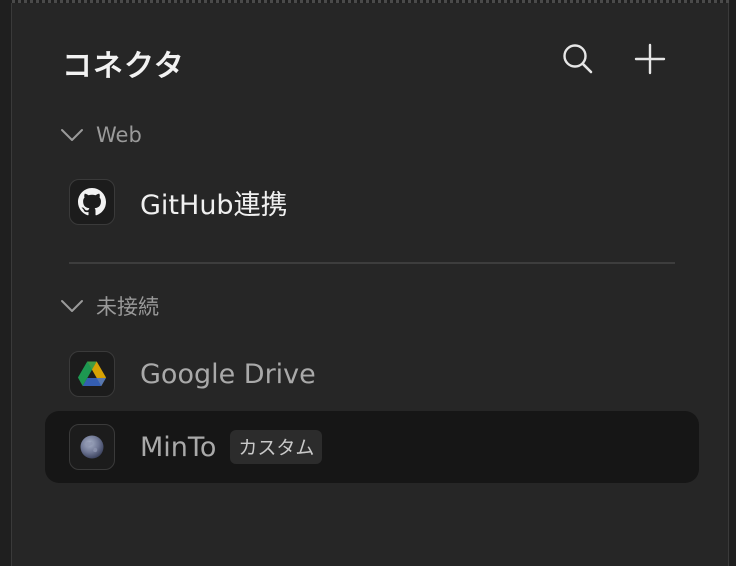  Describe the element at coordinates (372, 263) in the screenshot. I see `section-divider` at that location.